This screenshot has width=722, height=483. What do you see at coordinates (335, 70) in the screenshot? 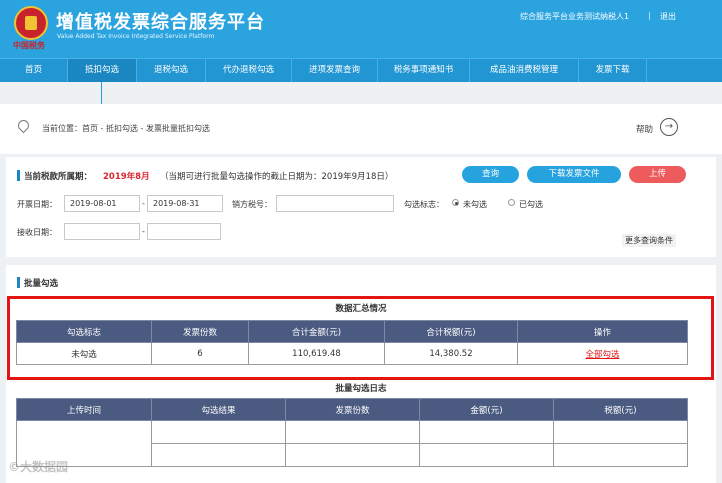
I see `nav-input-invoice-query: 进项发票查询` at bounding box center [335, 70].